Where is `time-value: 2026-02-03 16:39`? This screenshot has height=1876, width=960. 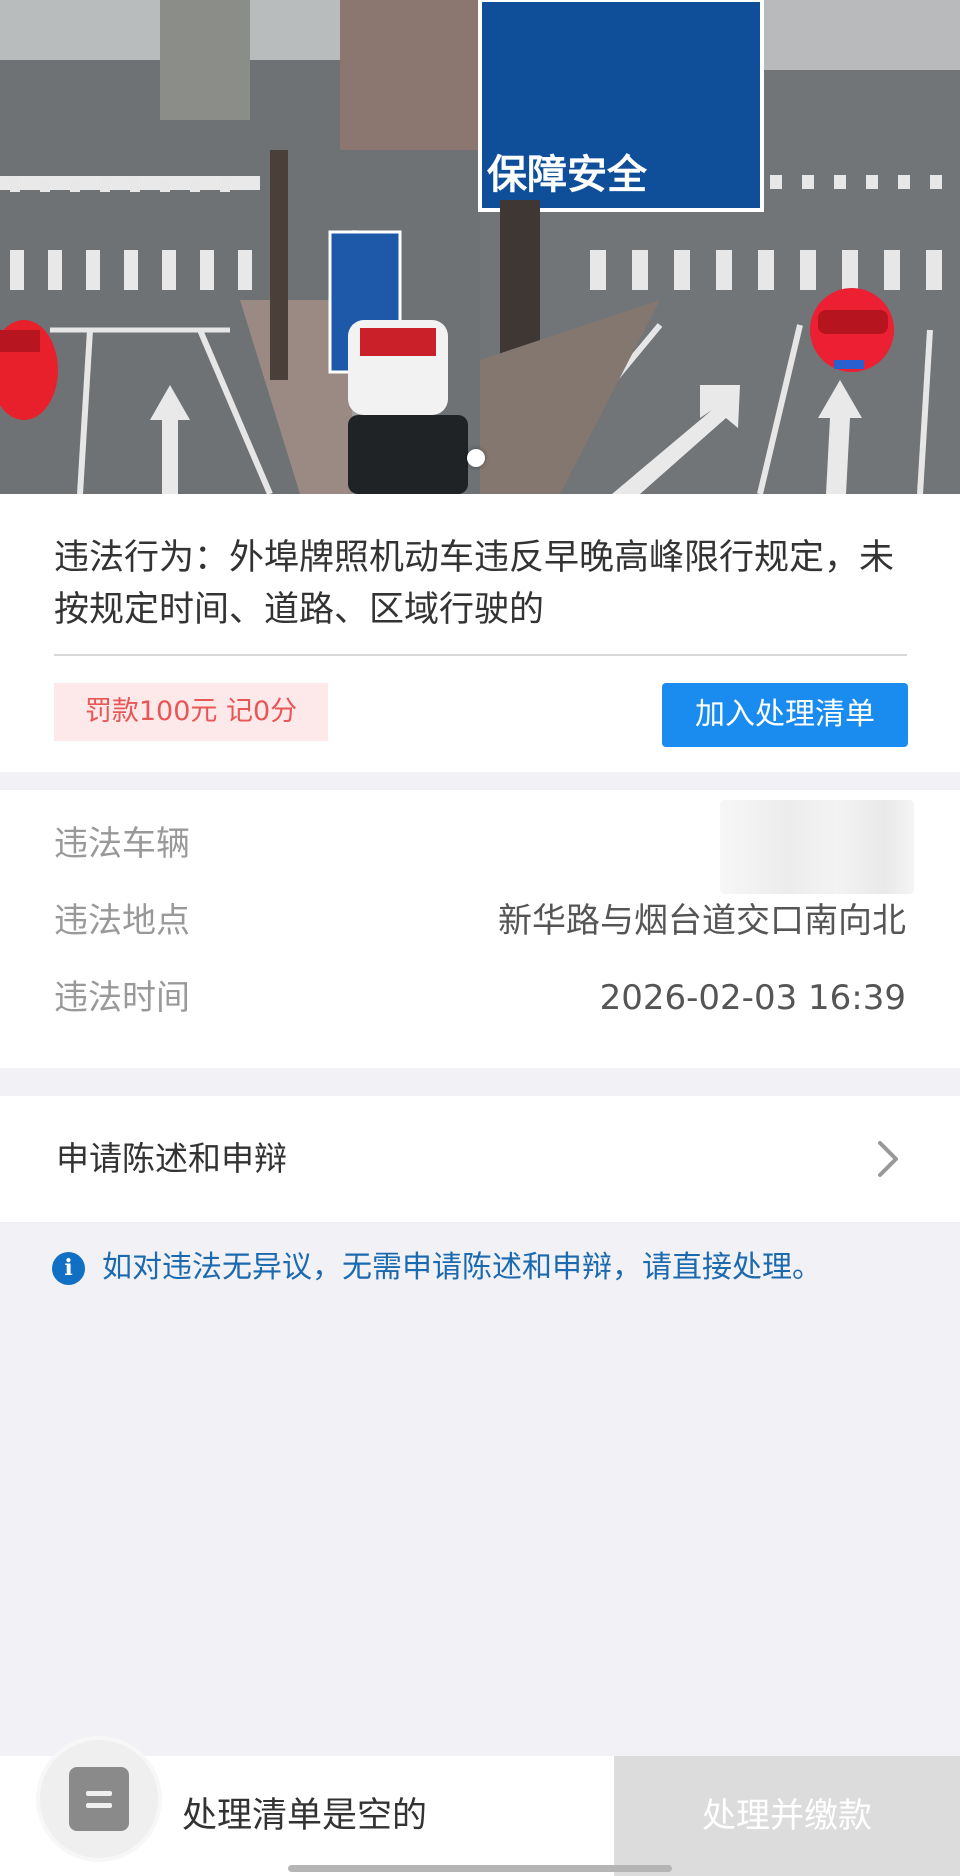
time-value: 2026-02-03 16:39 is located at coordinates (752, 998).